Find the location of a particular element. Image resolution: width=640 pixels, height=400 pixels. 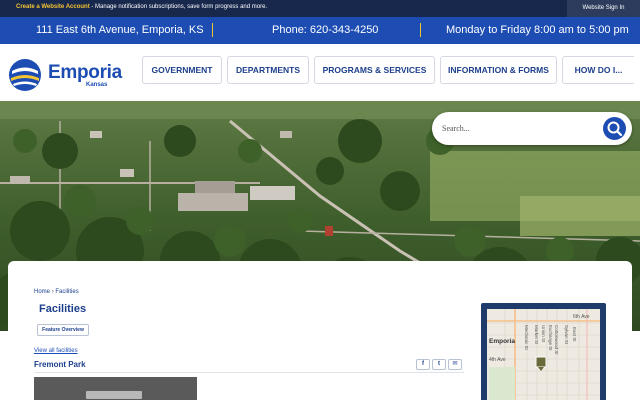

search-icon is located at coordinates (615, 129).